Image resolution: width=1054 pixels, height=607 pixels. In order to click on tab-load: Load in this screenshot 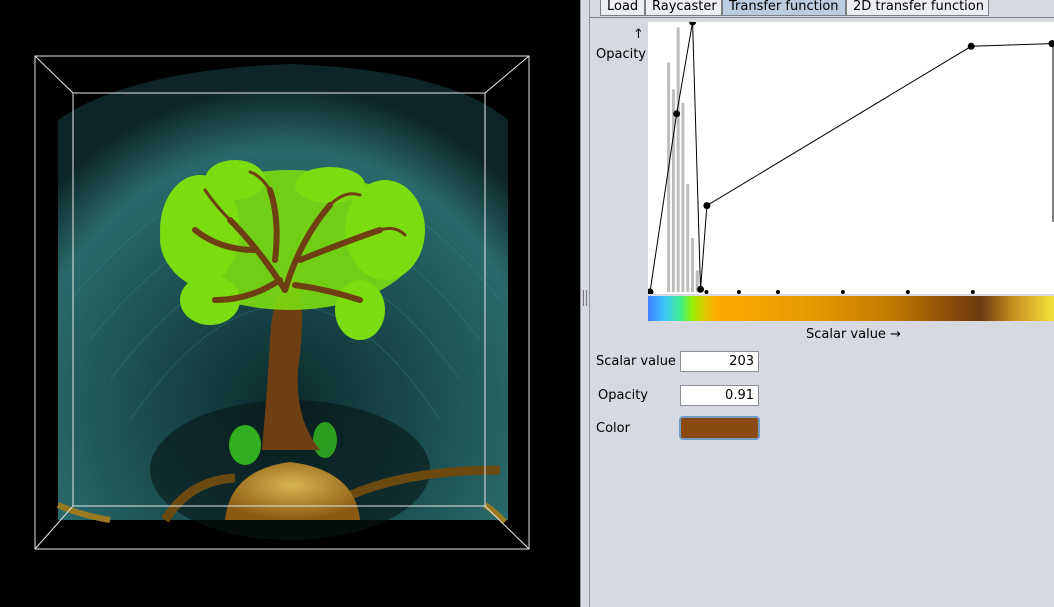, I will do `click(622, 8)`.